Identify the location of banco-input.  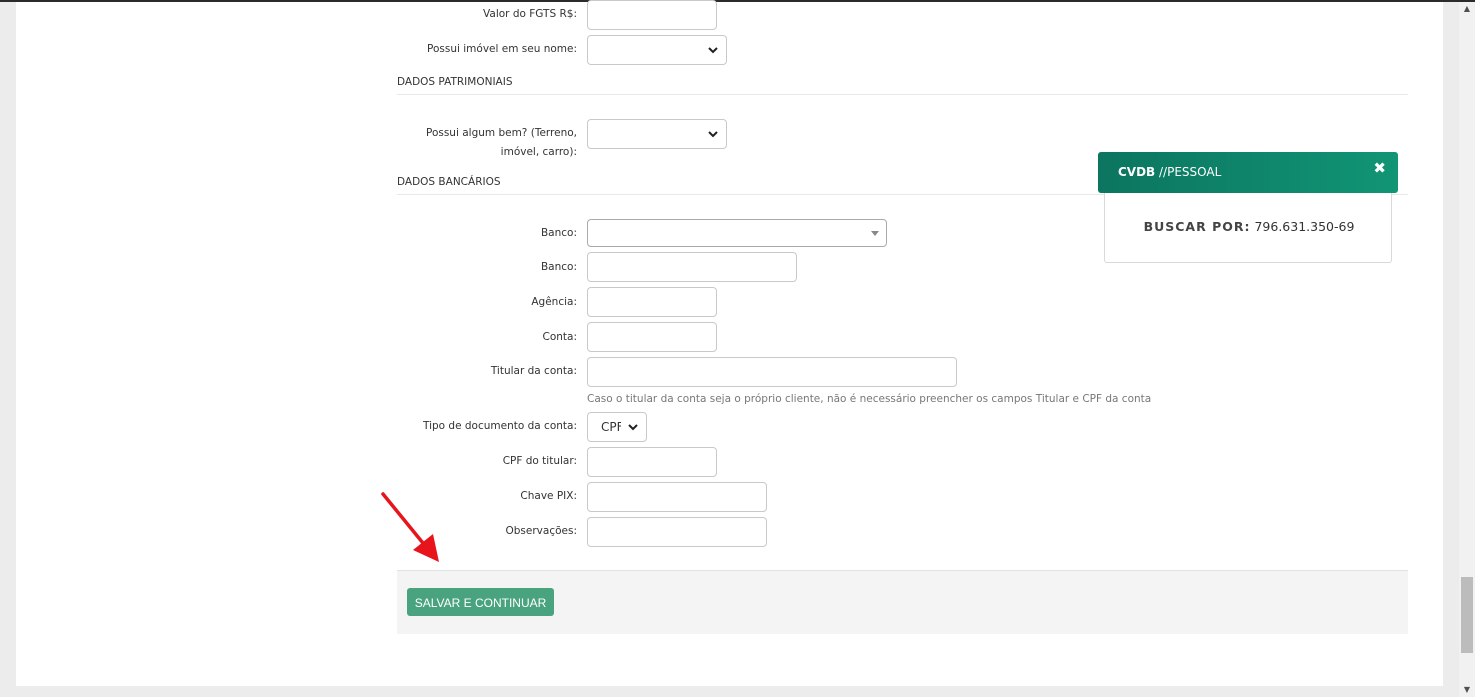
(692, 267).